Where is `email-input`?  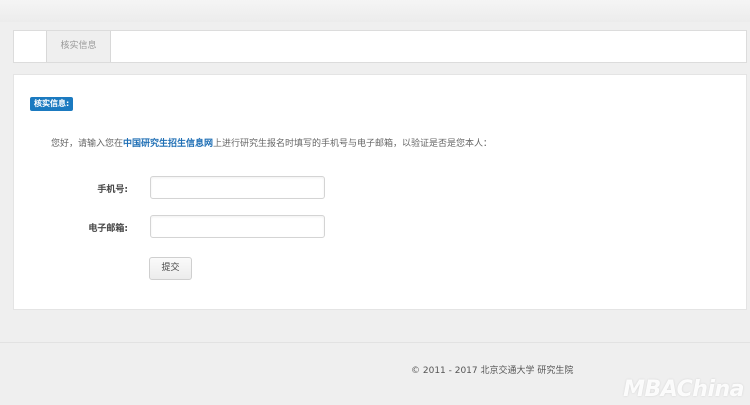
email-input is located at coordinates (237, 226).